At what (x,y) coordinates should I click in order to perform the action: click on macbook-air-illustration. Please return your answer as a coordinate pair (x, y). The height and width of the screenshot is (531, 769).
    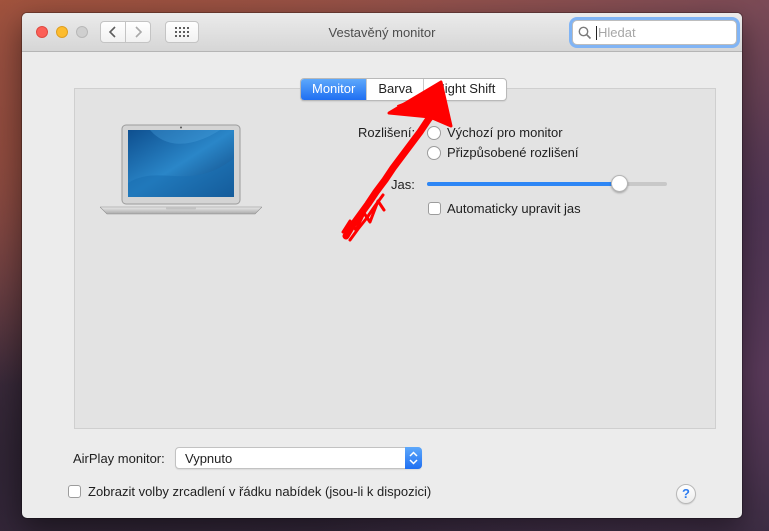
    Looking at the image, I should click on (181, 169).